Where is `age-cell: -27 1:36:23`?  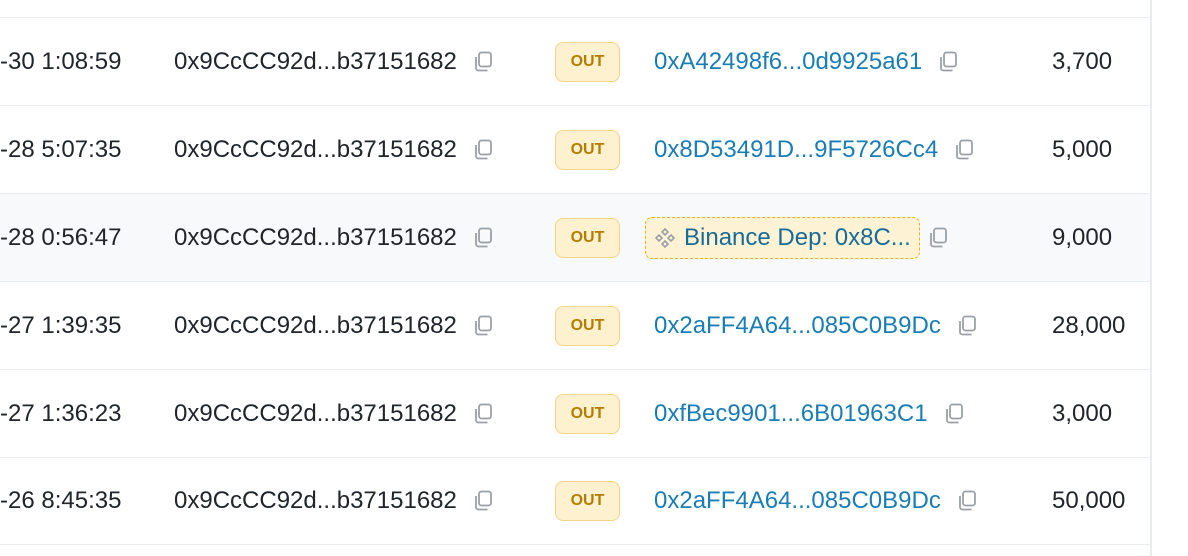
age-cell: -27 1:36:23 is located at coordinates (60, 413).